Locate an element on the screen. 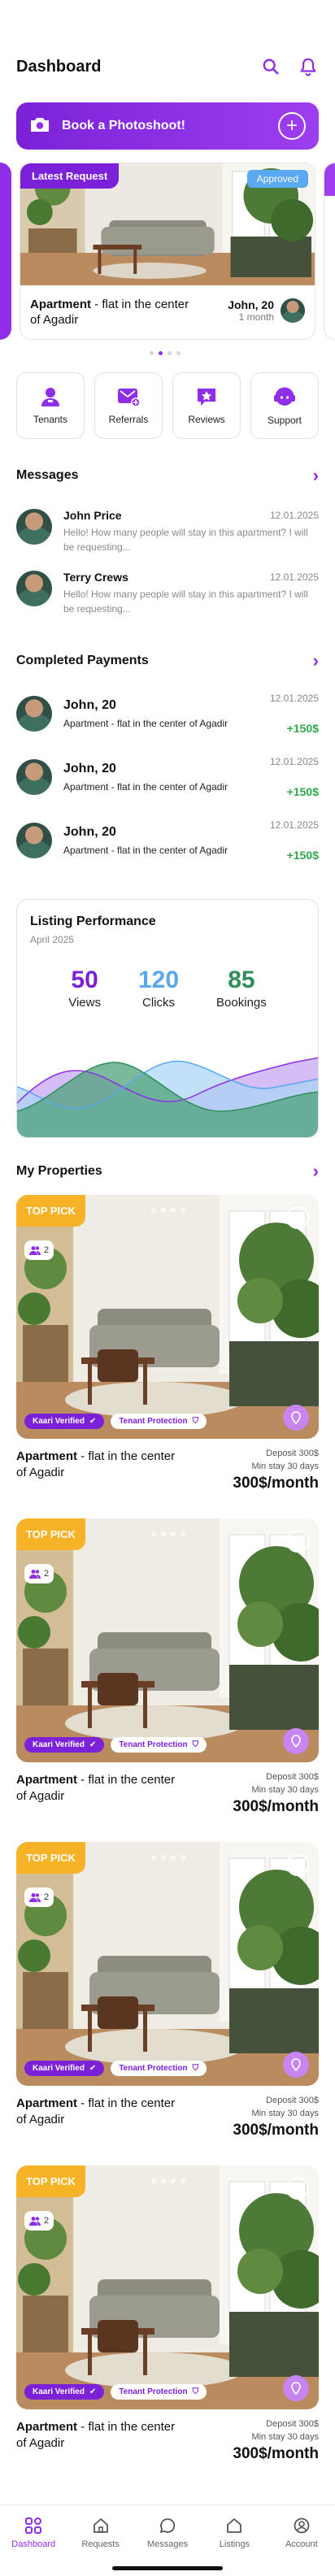 The height and width of the screenshot is (2576, 335). property-min-stay: Min stay 30 days is located at coordinates (285, 2437).